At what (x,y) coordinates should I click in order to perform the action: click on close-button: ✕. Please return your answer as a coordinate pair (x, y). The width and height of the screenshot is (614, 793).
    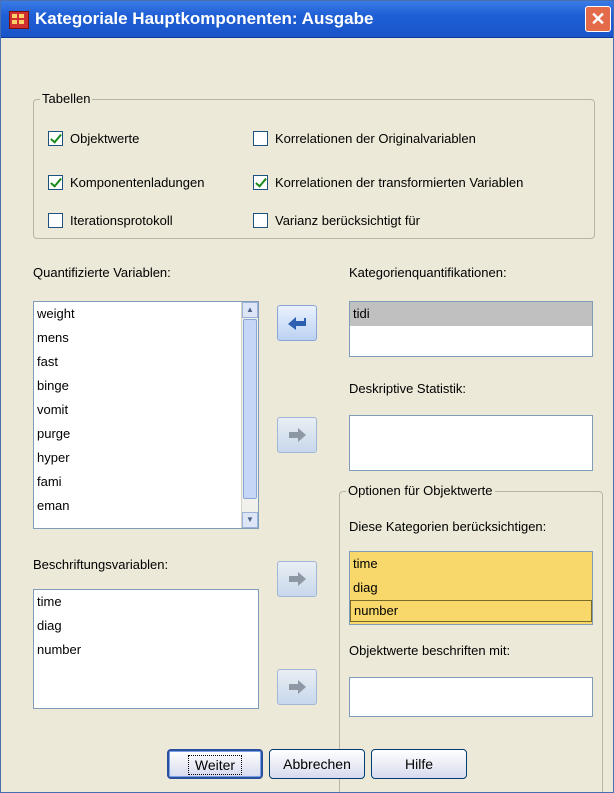
    Looking at the image, I should click on (598, 19).